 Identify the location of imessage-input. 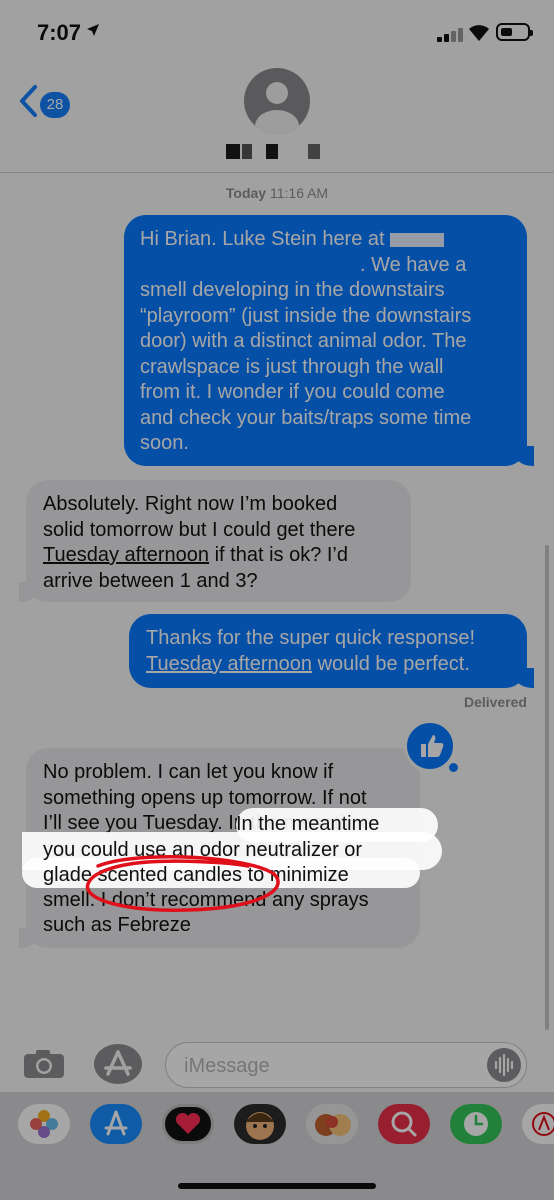
(329, 1066).